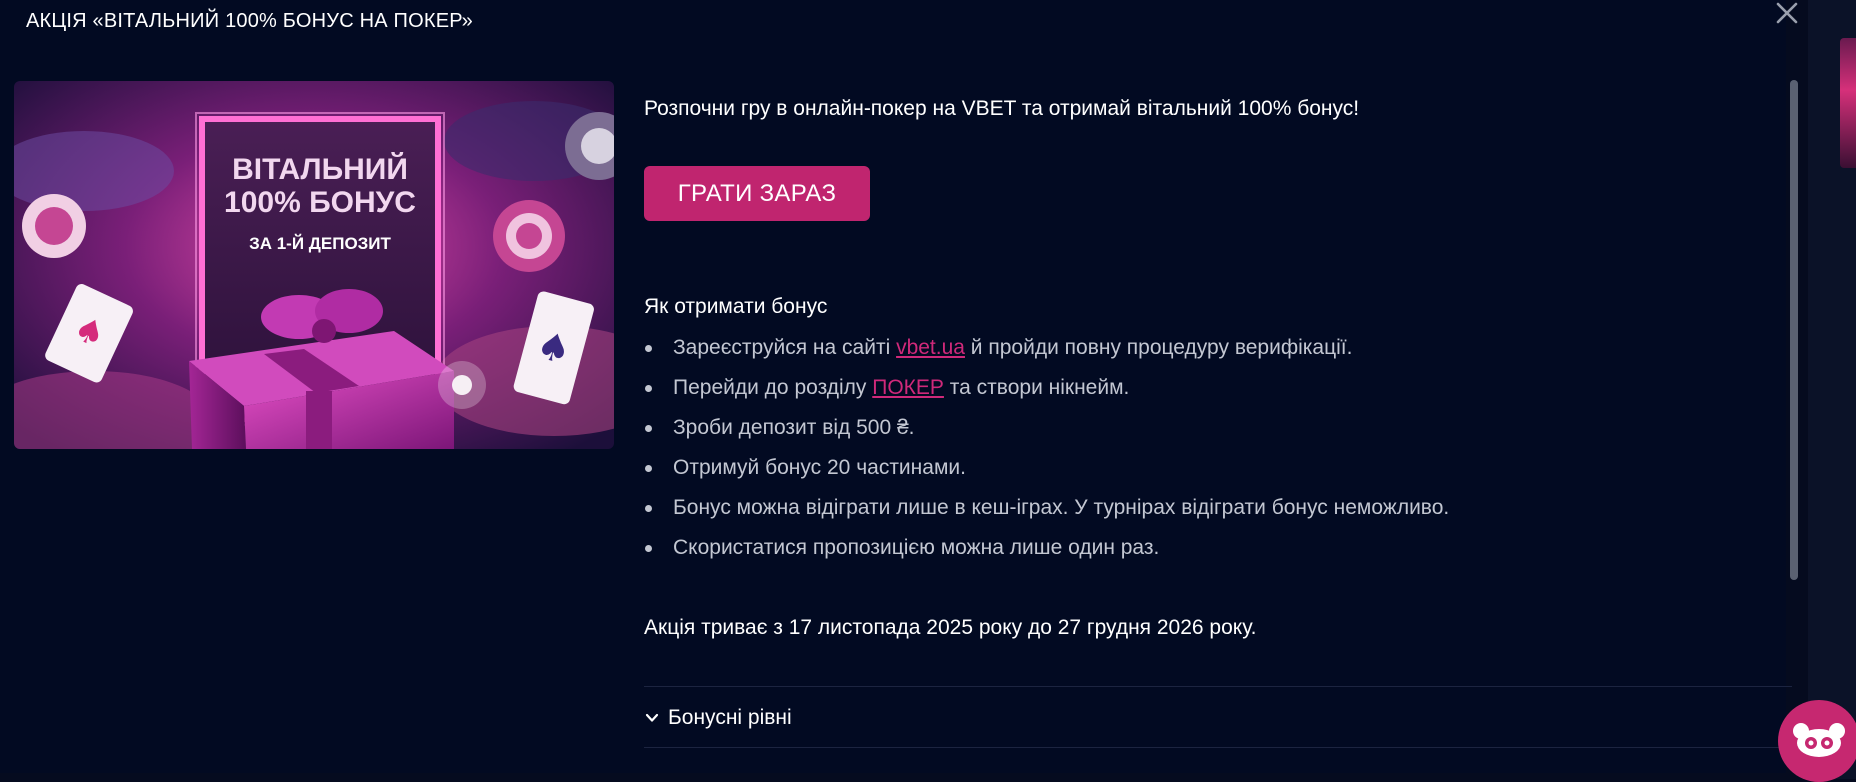 The height and width of the screenshot is (782, 1856). I want to click on scrollbar-thumb, so click(1794, 330).